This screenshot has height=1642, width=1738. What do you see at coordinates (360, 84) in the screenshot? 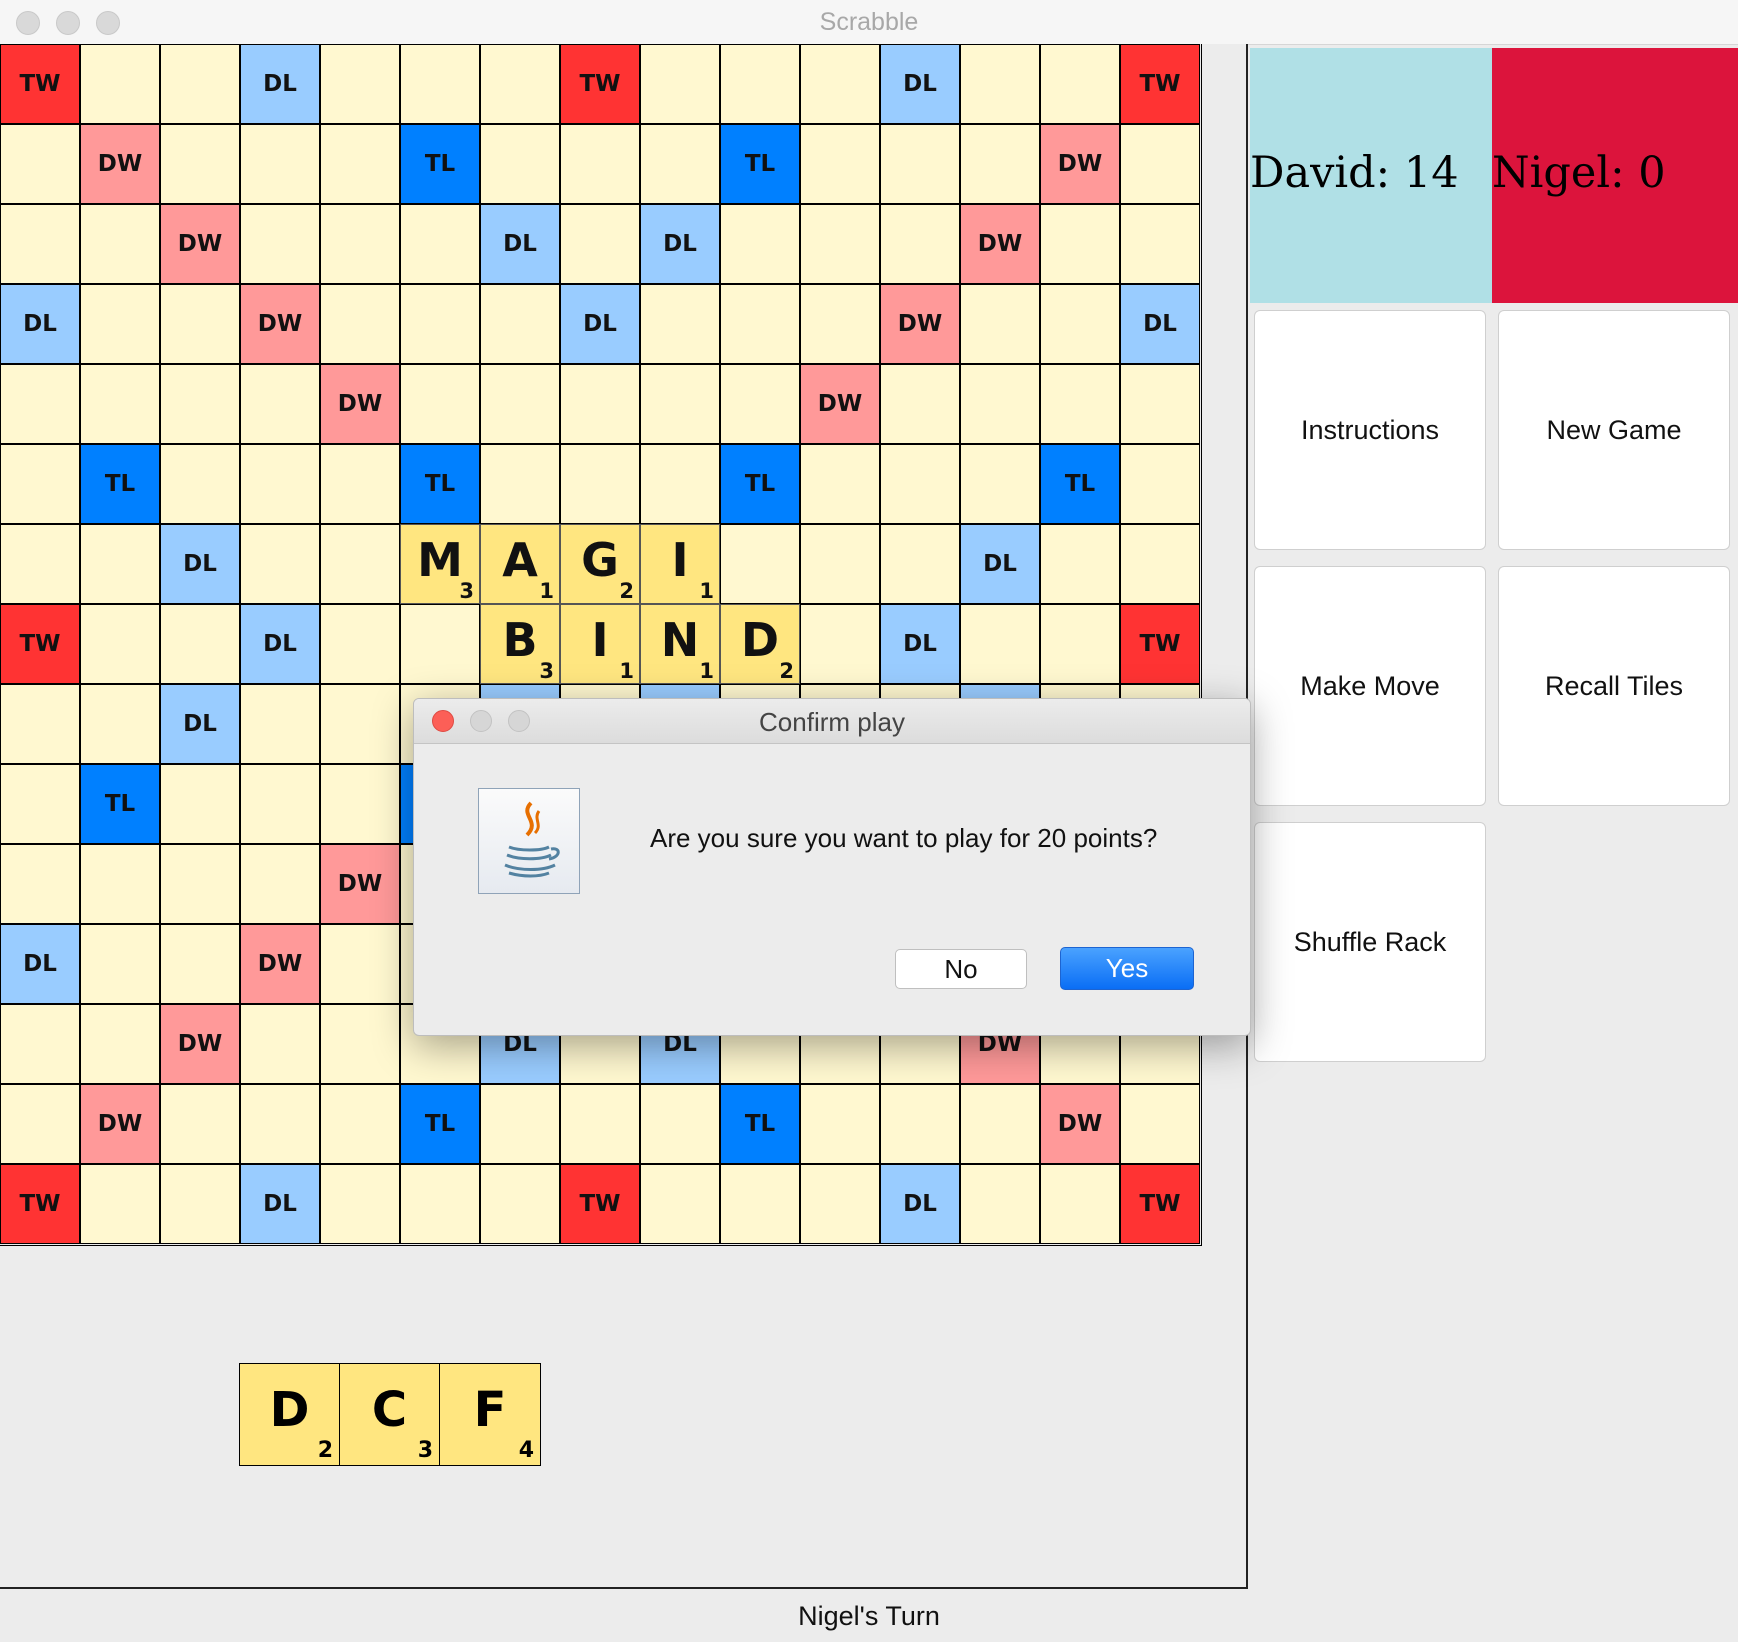
I see `board-cell-r0-c4` at bounding box center [360, 84].